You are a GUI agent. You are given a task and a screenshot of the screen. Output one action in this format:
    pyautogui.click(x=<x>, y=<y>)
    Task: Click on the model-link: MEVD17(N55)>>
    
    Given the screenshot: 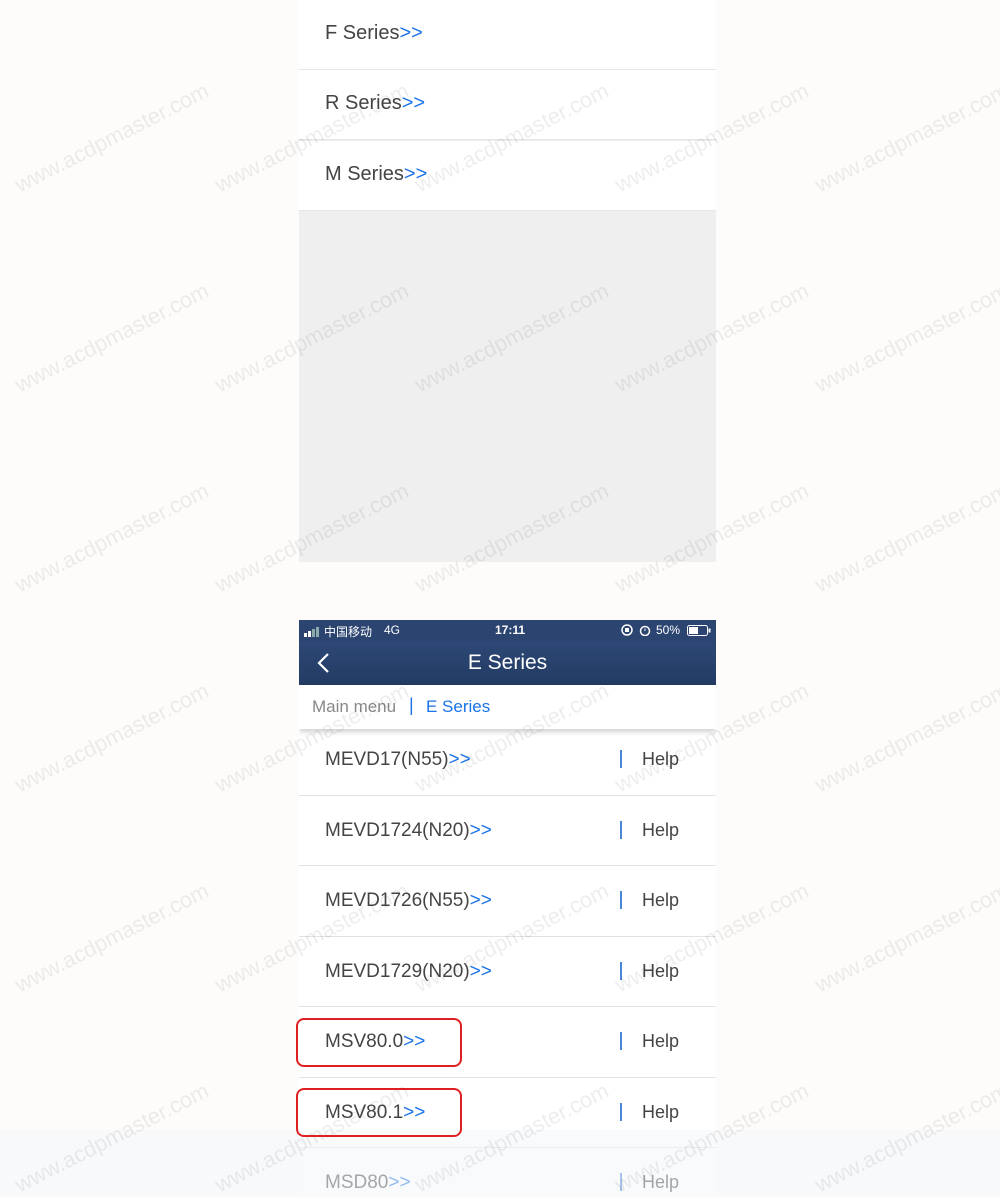 What is the action you would take?
    pyautogui.click(x=398, y=760)
    